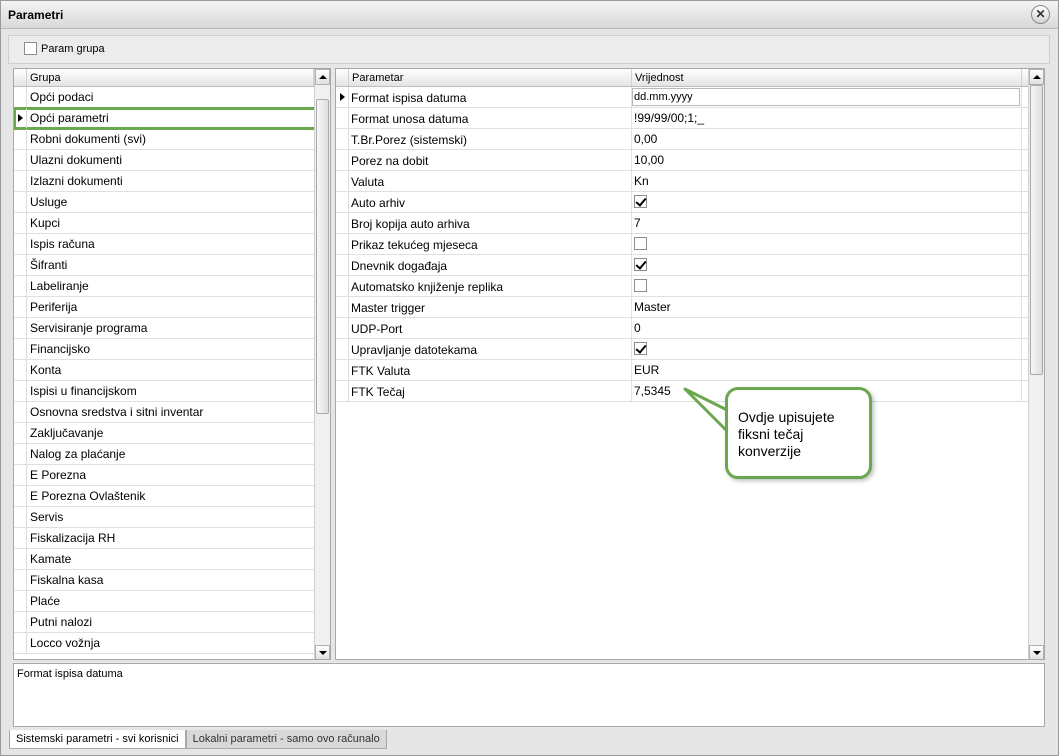  Describe the element at coordinates (46, 370) in the screenshot. I see `group-label: Konta` at that location.